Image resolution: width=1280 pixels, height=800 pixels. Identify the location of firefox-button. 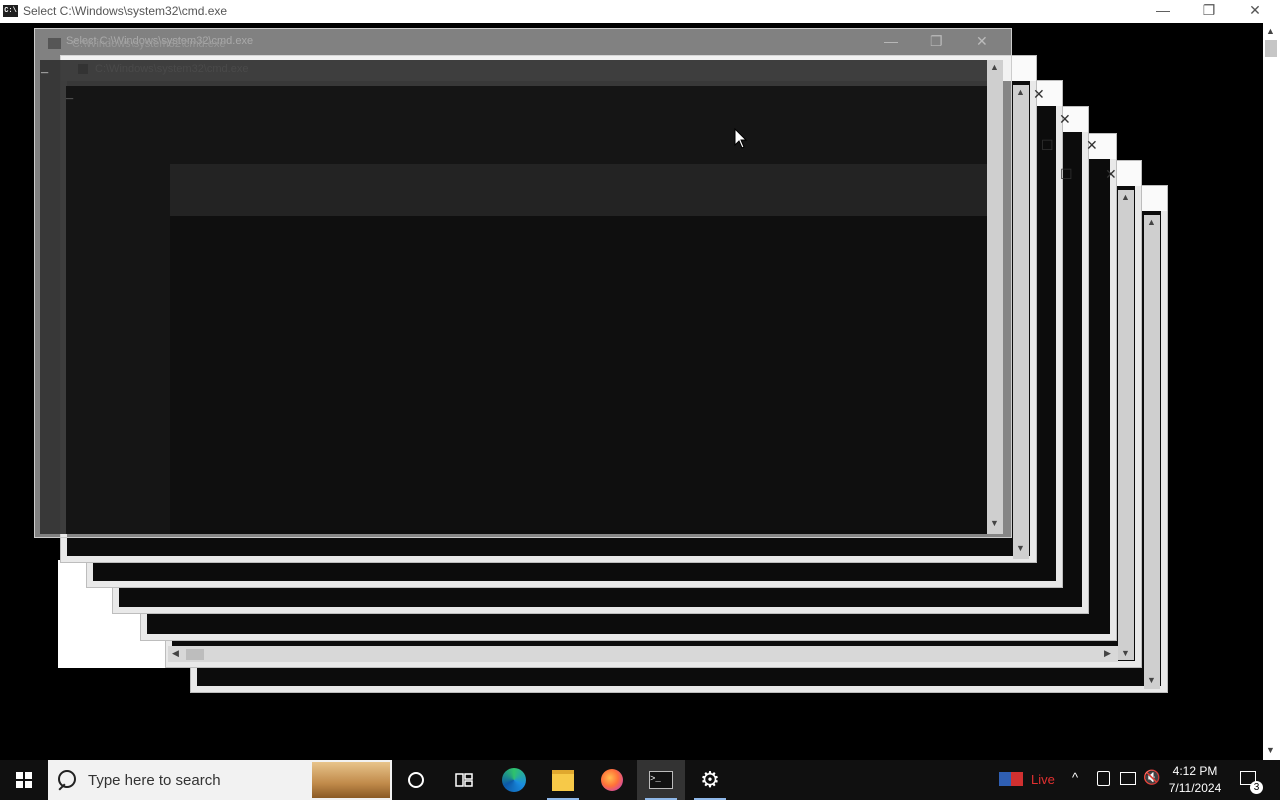
(612, 780).